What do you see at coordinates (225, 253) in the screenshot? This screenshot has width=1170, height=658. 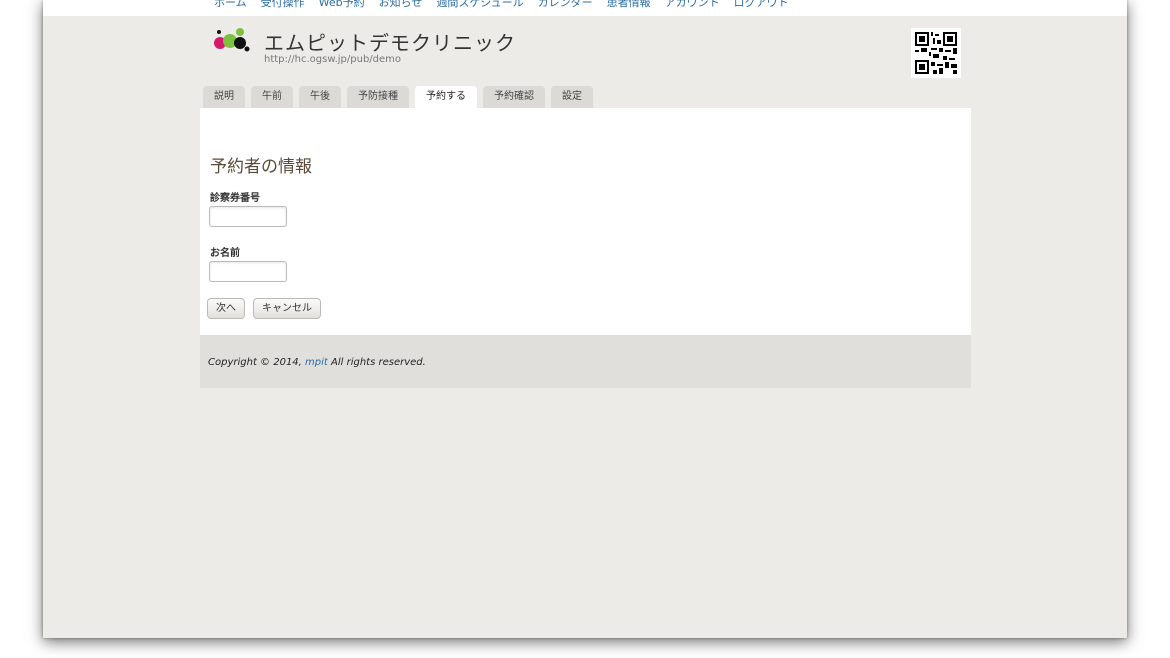 I see `name-label: お名前` at bounding box center [225, 253].